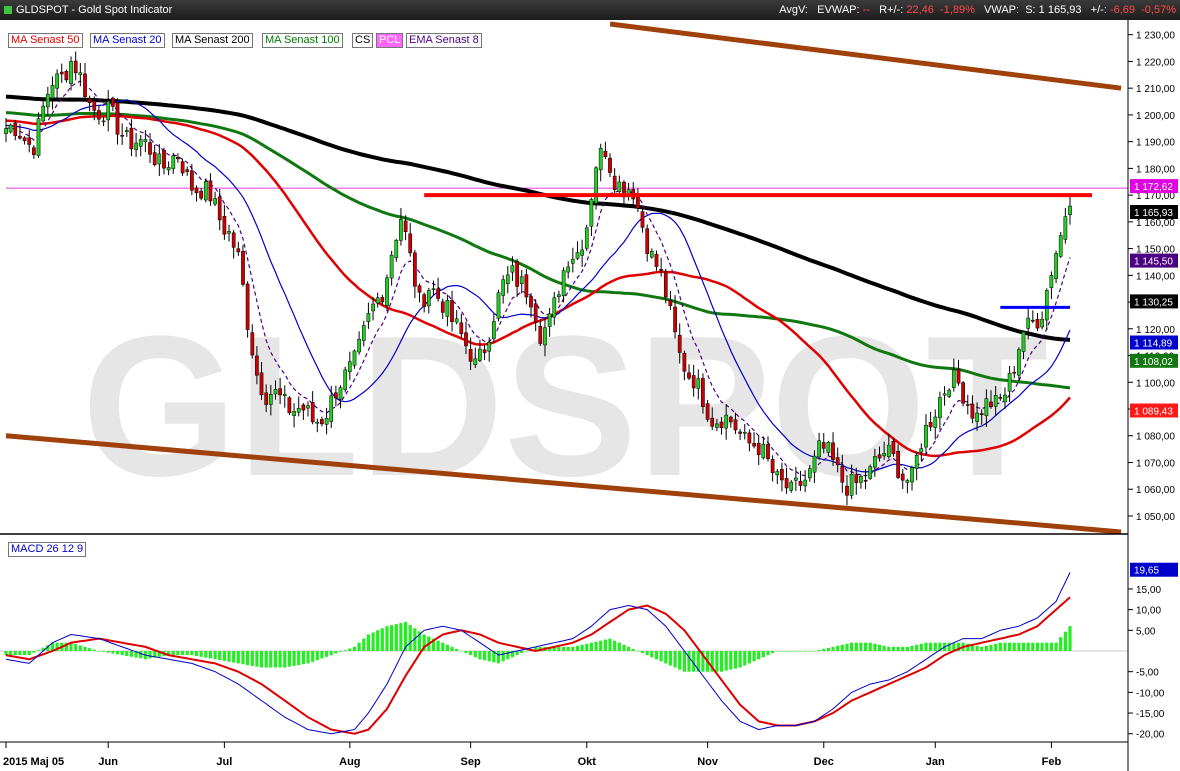 The image size is (1180, 771). What do you see at coordinates (1002, 10) in the screenshot?
I see `vwap-label: VWAP:` at bounding box center [1002, 10].